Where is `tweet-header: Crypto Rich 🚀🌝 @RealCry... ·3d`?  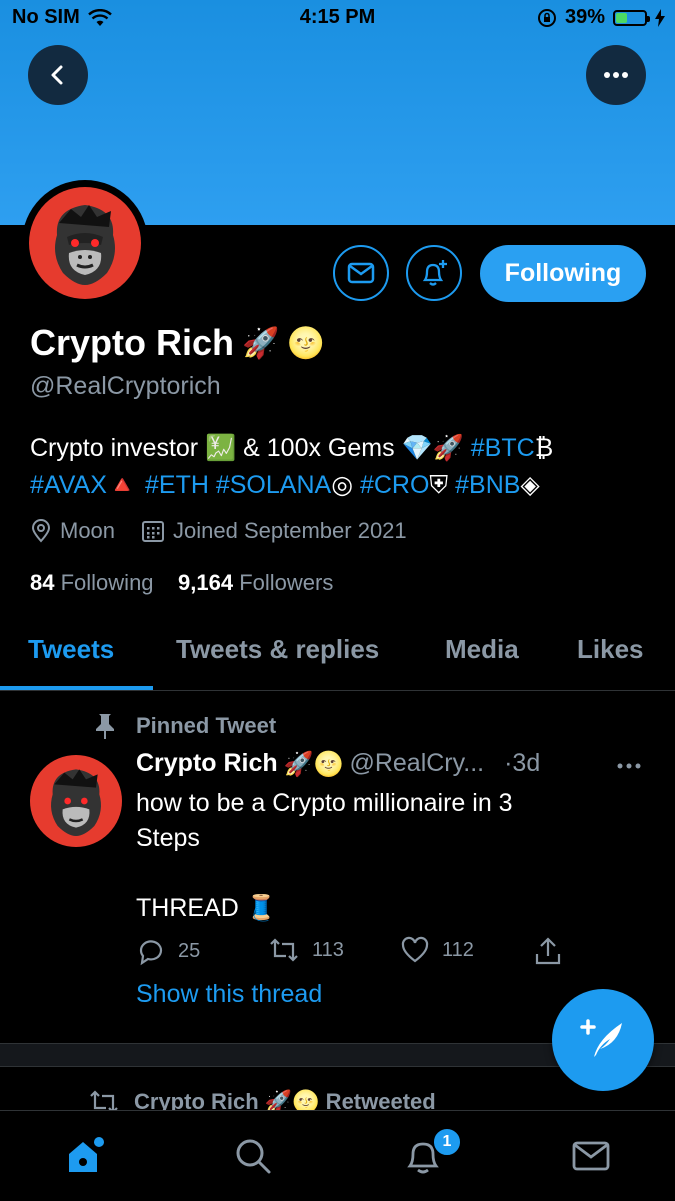 tweet-header: Crypto Rich 🚀🌝 @RealCry... ·3d is located at coordinates (338, 763).